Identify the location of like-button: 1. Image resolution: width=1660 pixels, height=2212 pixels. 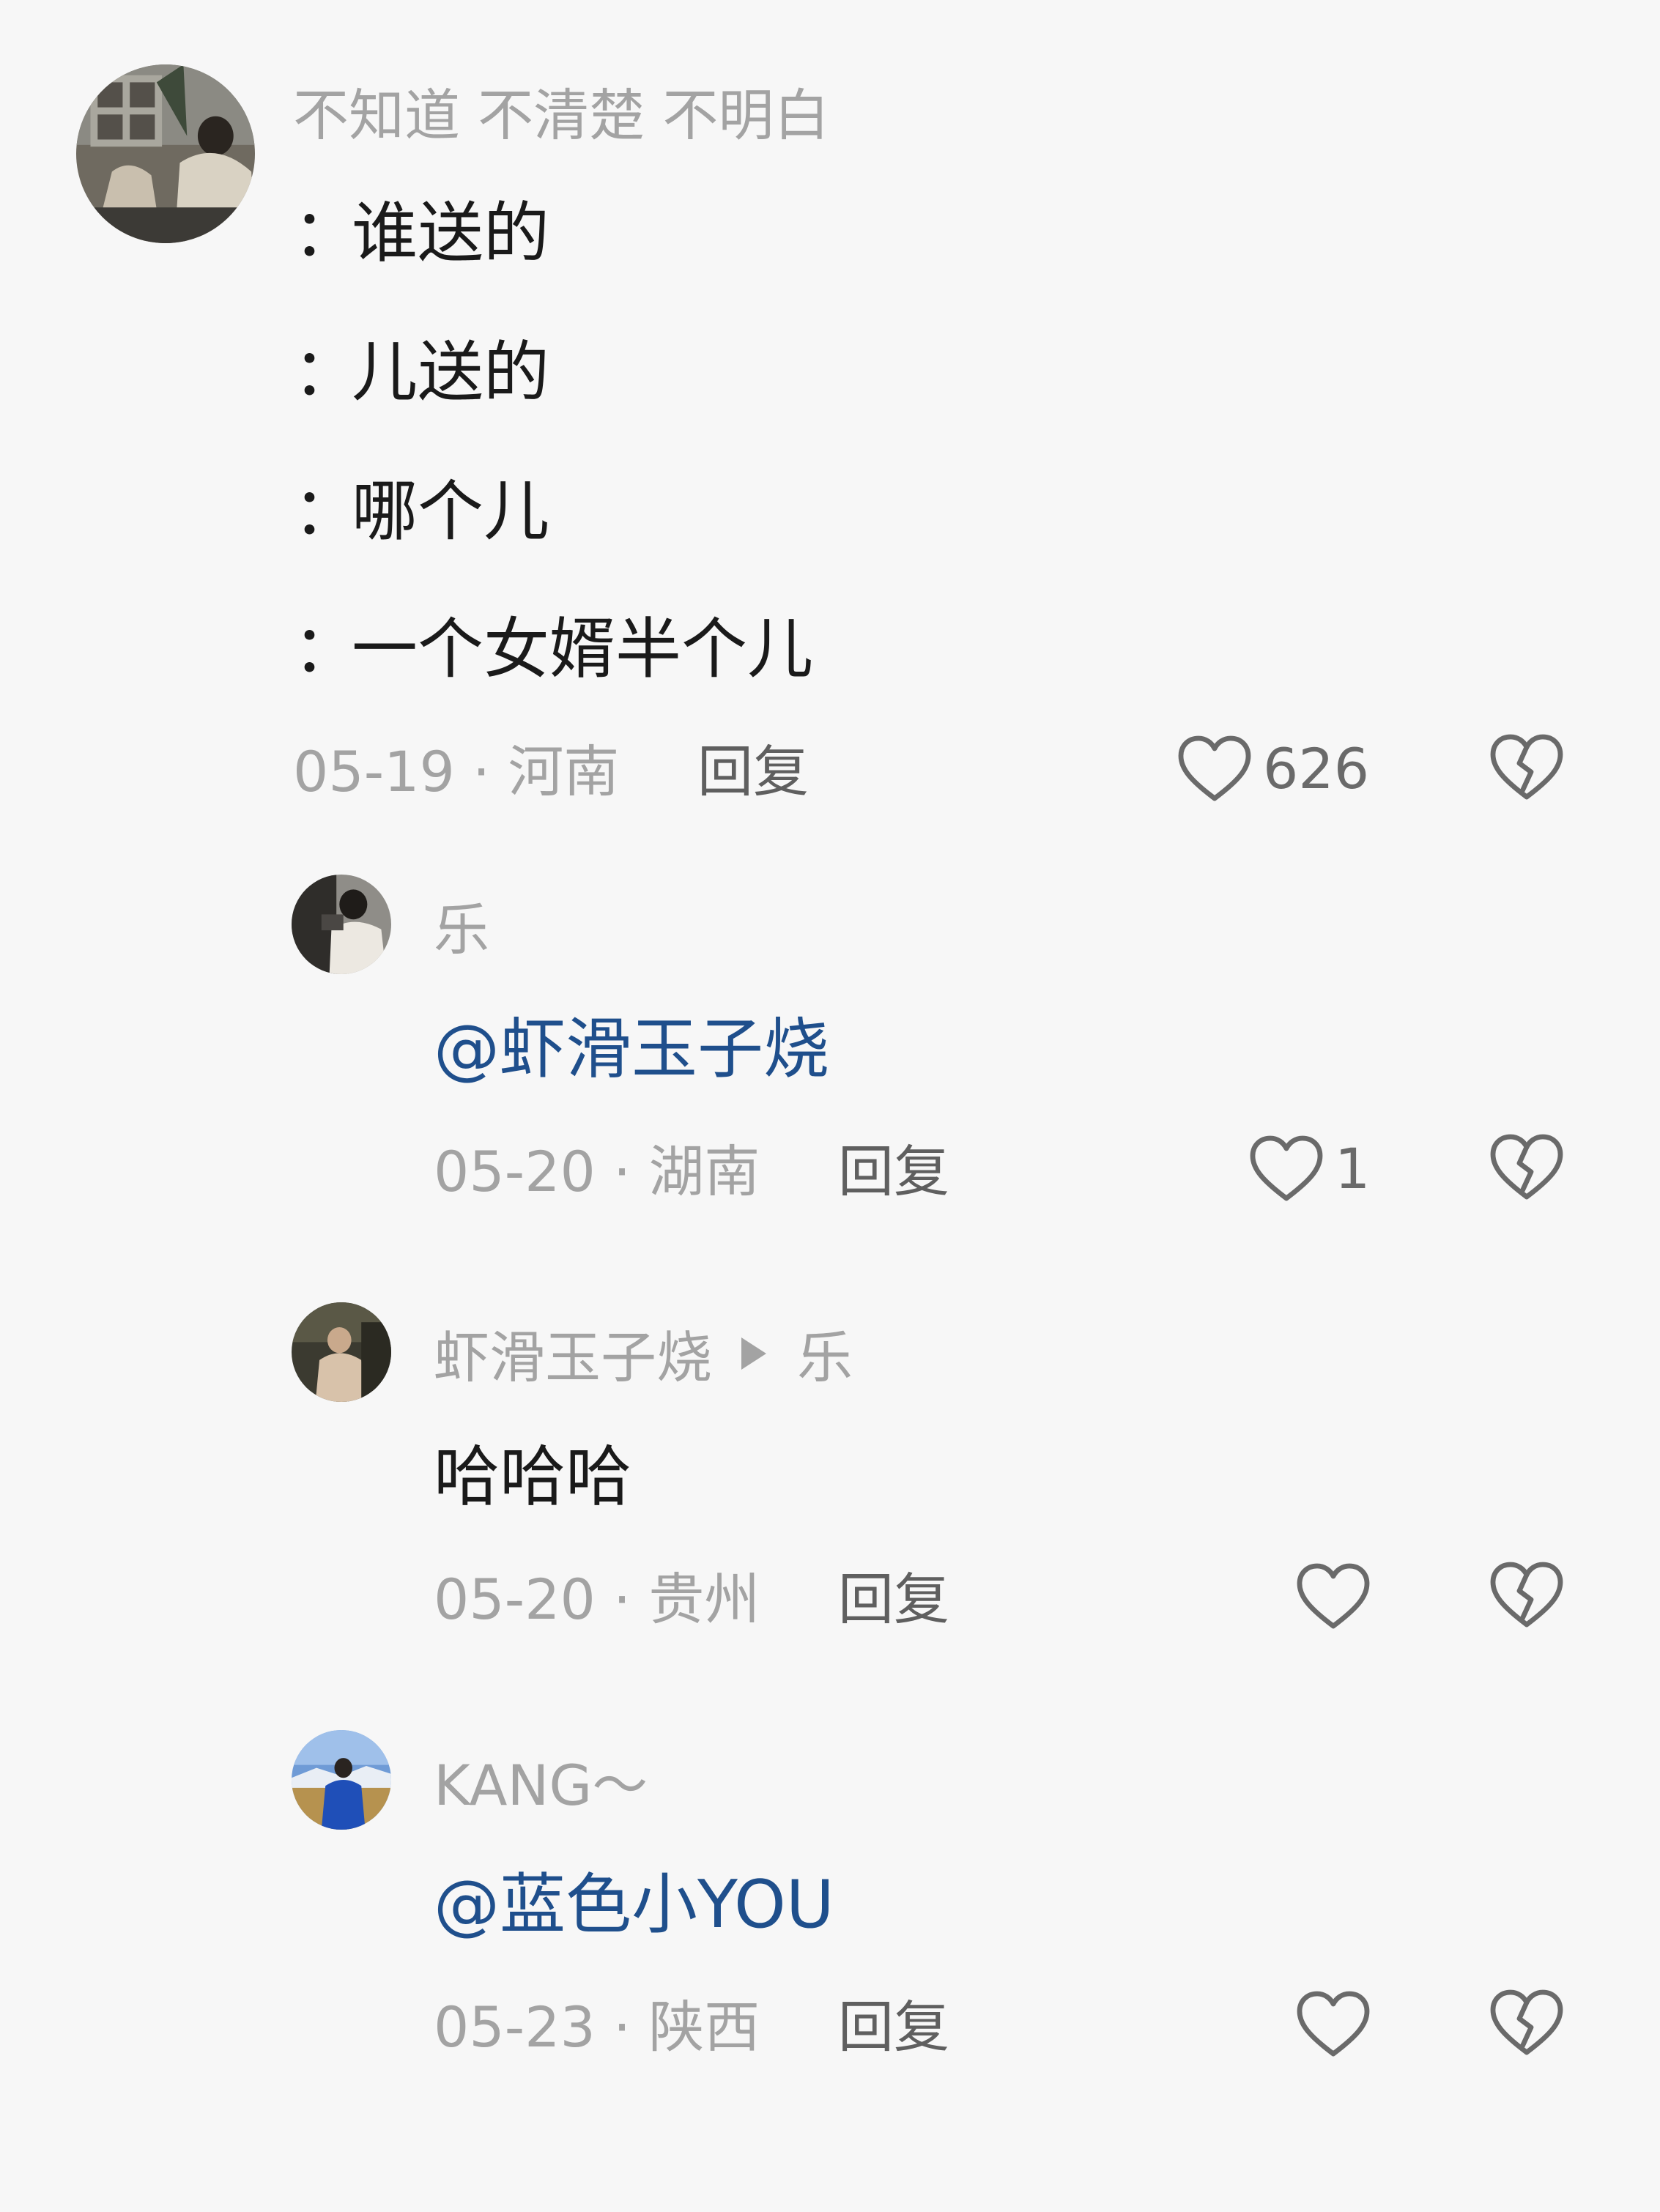
(1309, 1169).